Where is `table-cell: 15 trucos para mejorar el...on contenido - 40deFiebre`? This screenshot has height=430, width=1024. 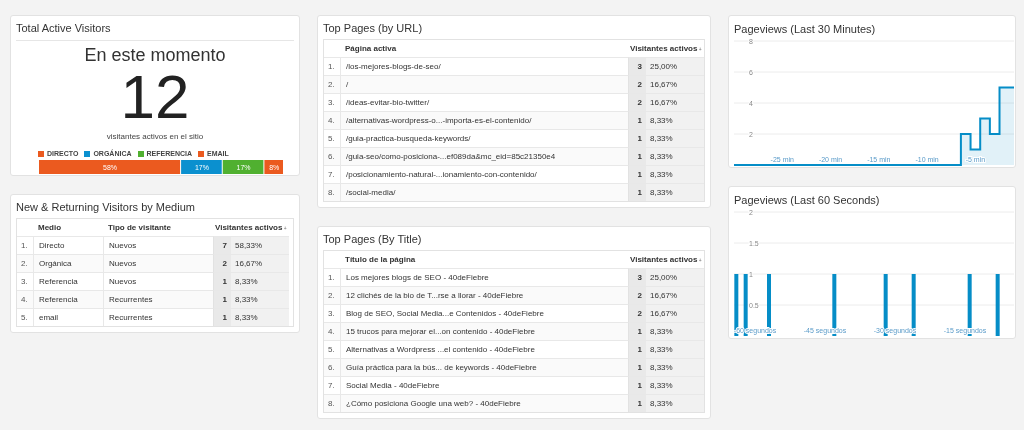 table-cell: 15 trucos para mejorar el...on contenido - 40deFiebre is located at coordinates (484, 331).